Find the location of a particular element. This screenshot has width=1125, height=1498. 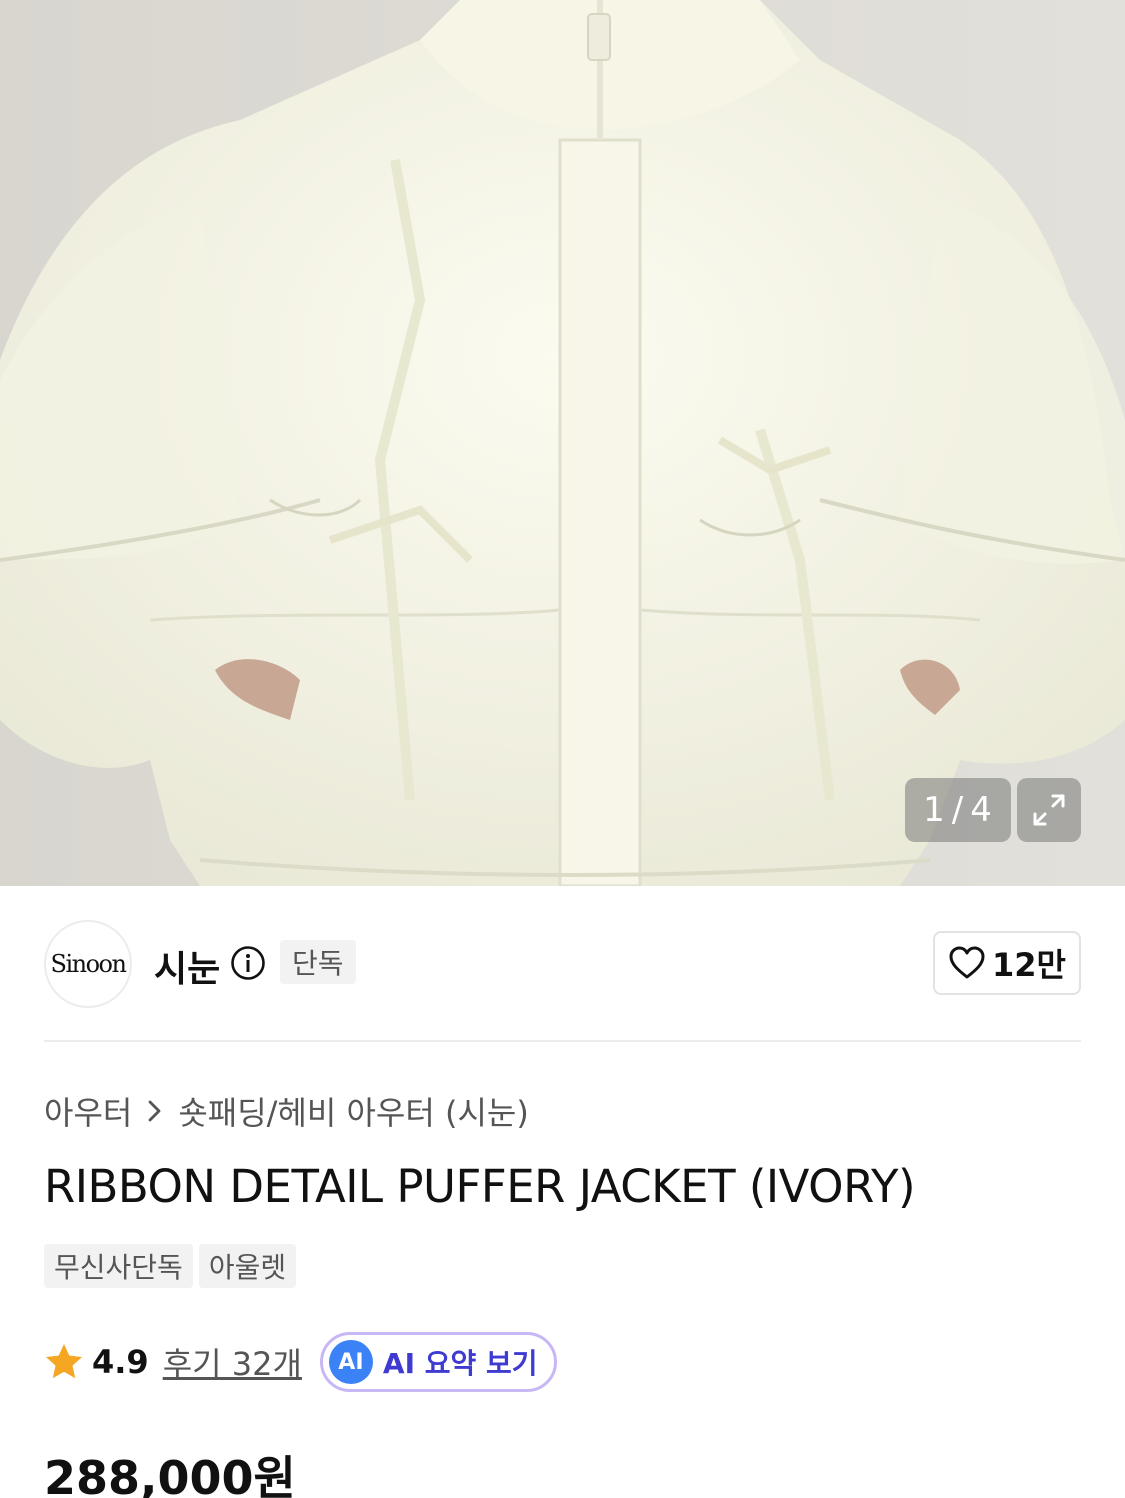

image-counter: 1 / 4 is located at coordinates (958, 810).